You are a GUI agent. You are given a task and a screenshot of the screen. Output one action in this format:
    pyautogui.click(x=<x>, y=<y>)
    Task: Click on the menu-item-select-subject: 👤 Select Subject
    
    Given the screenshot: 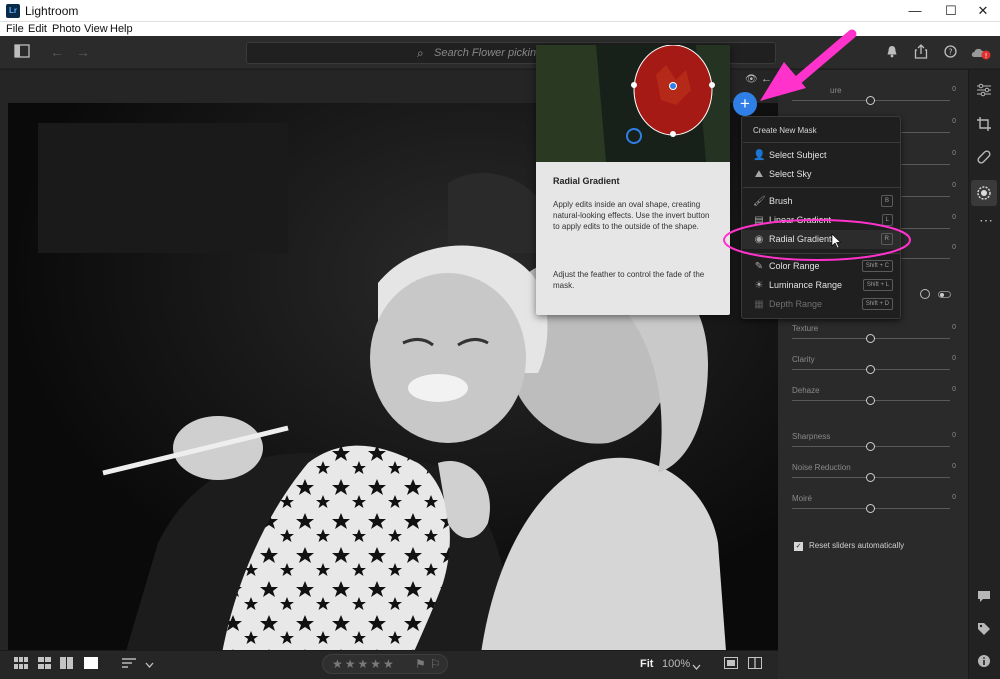 What is the action you would take?
    pyautogui.click(x=821, y=155)
    